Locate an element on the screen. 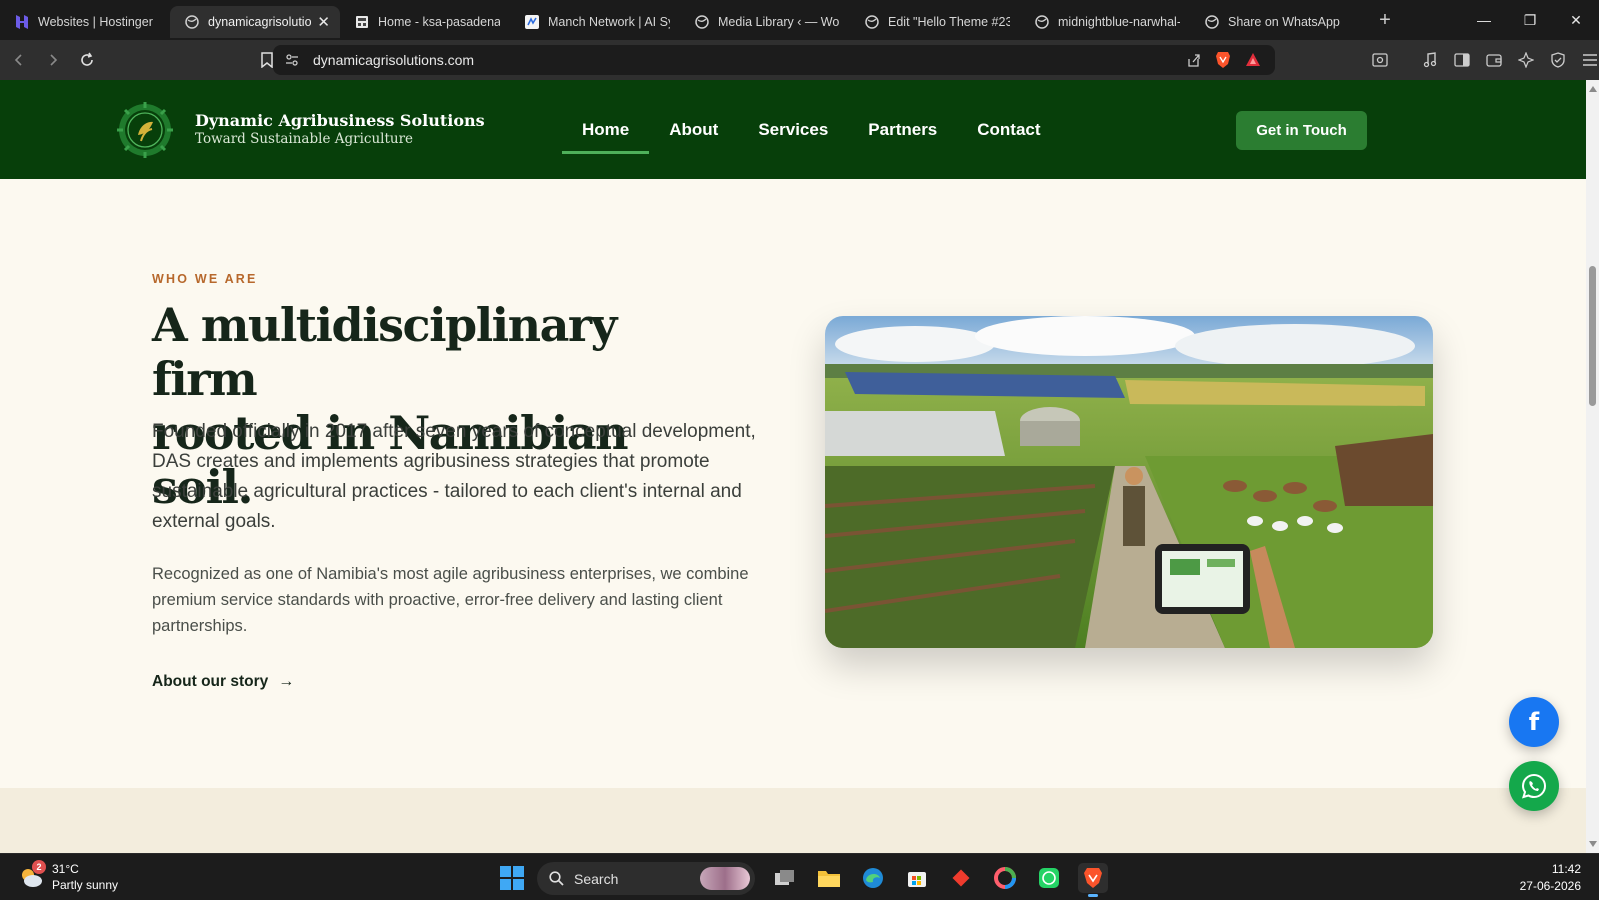 The image size is (1599, 900). tab-dynamicagrisolutions: dynamicagrisolutions ✕ is located at coordinates (255, 22).